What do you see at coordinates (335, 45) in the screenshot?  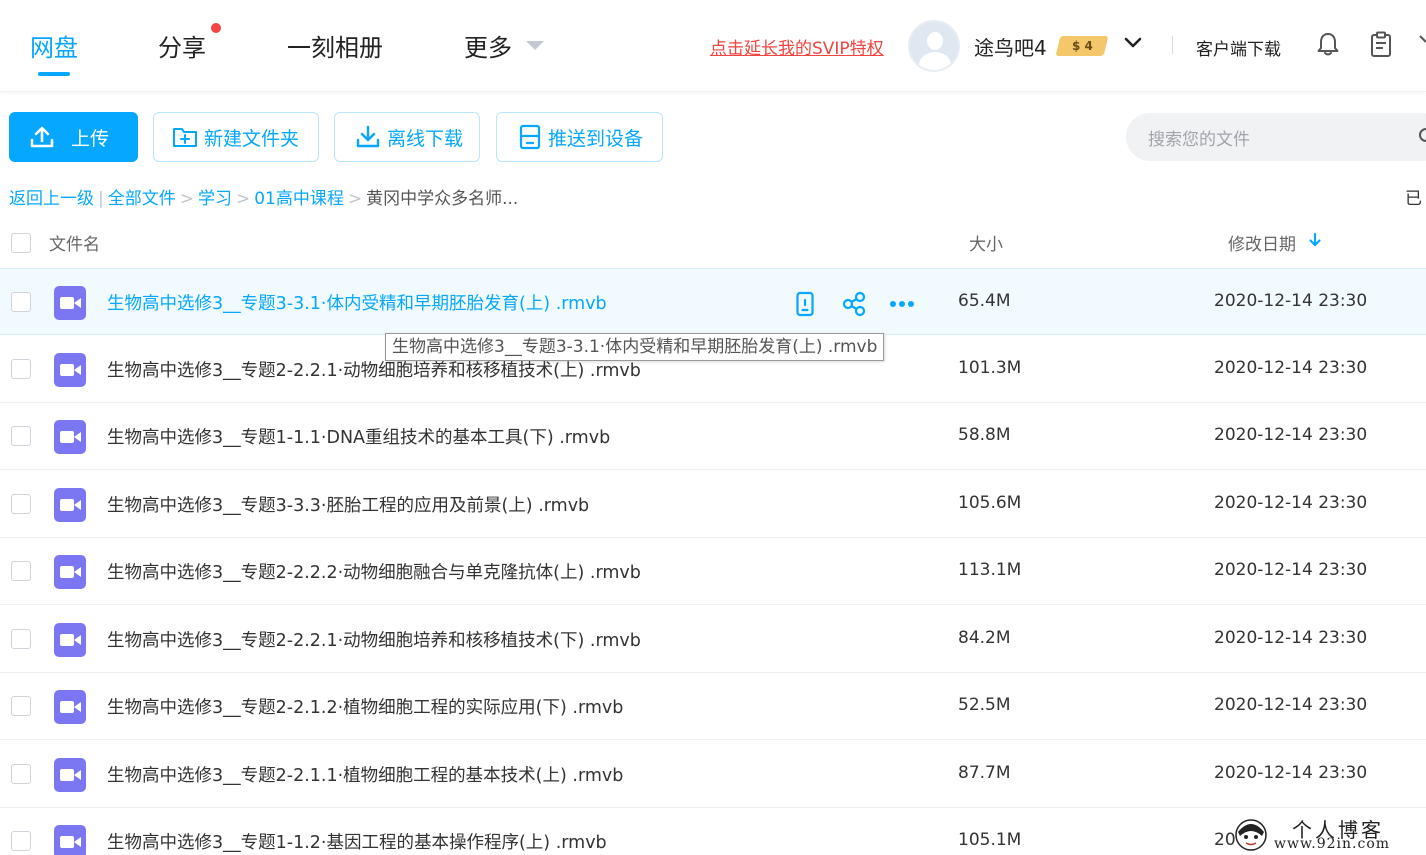 I see `tab-album: 一刻相册` at bounding box center [335, 45].